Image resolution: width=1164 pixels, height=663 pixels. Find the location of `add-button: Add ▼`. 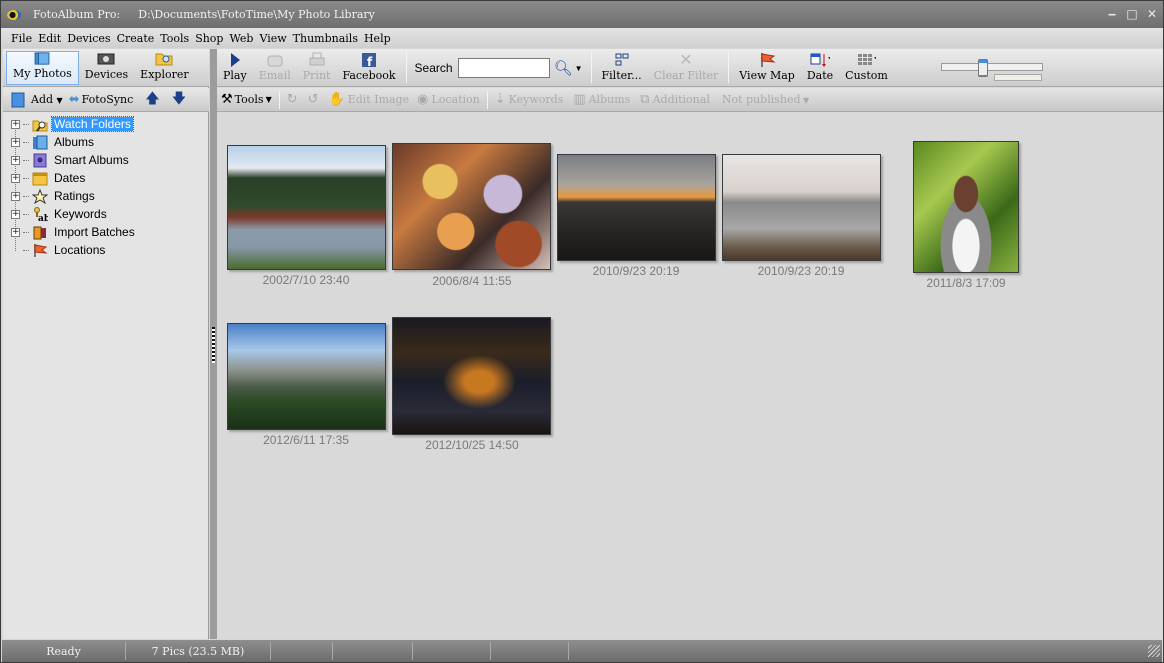

add-button: Add ▼ is located at coordinates (47, 99).